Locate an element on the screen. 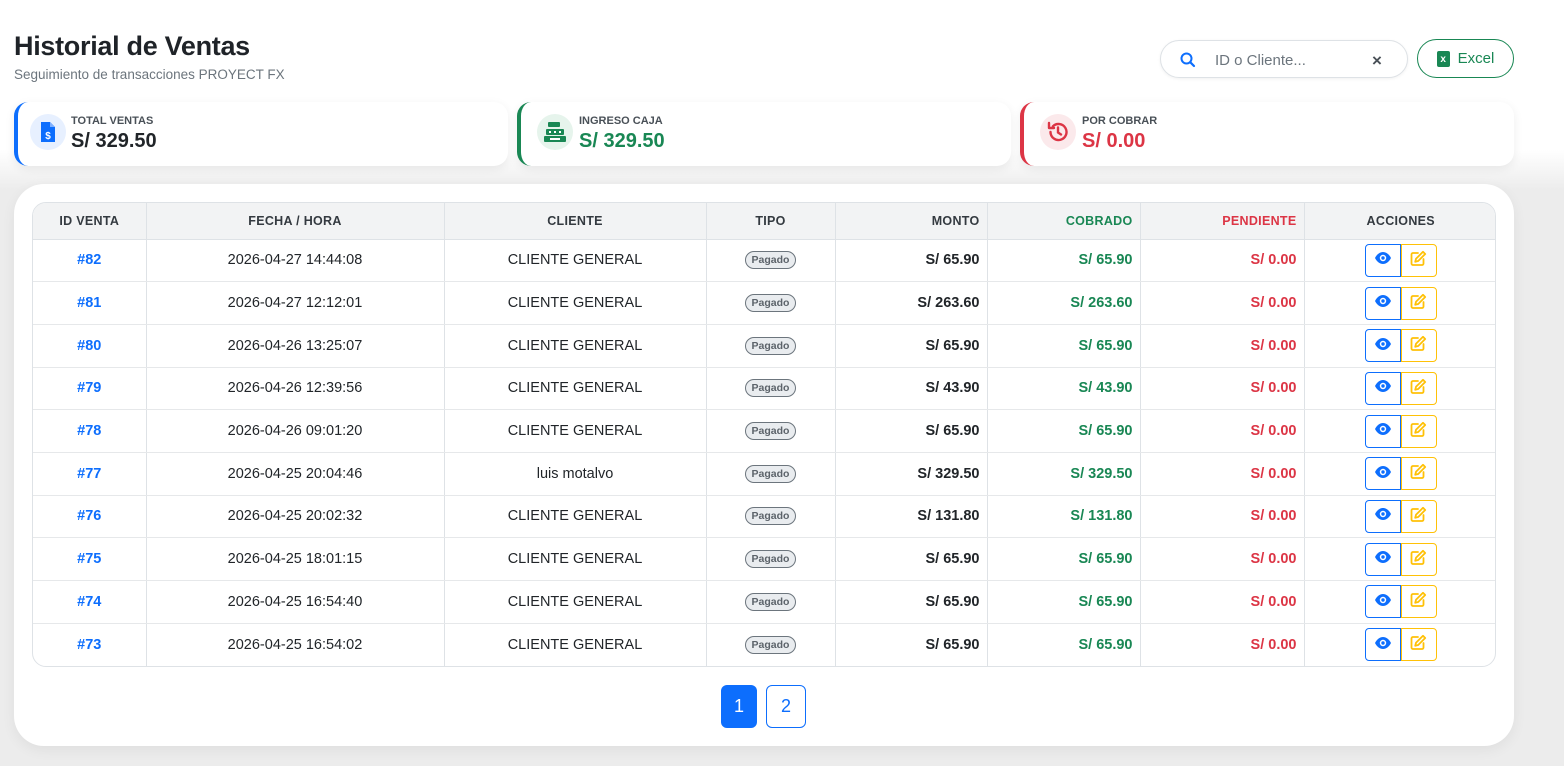 Image resolution: width=1564 pixels, height=766 pixels. sale-datetime: 2026-04-27 12:12:01 is located at coordinates (295, 303).